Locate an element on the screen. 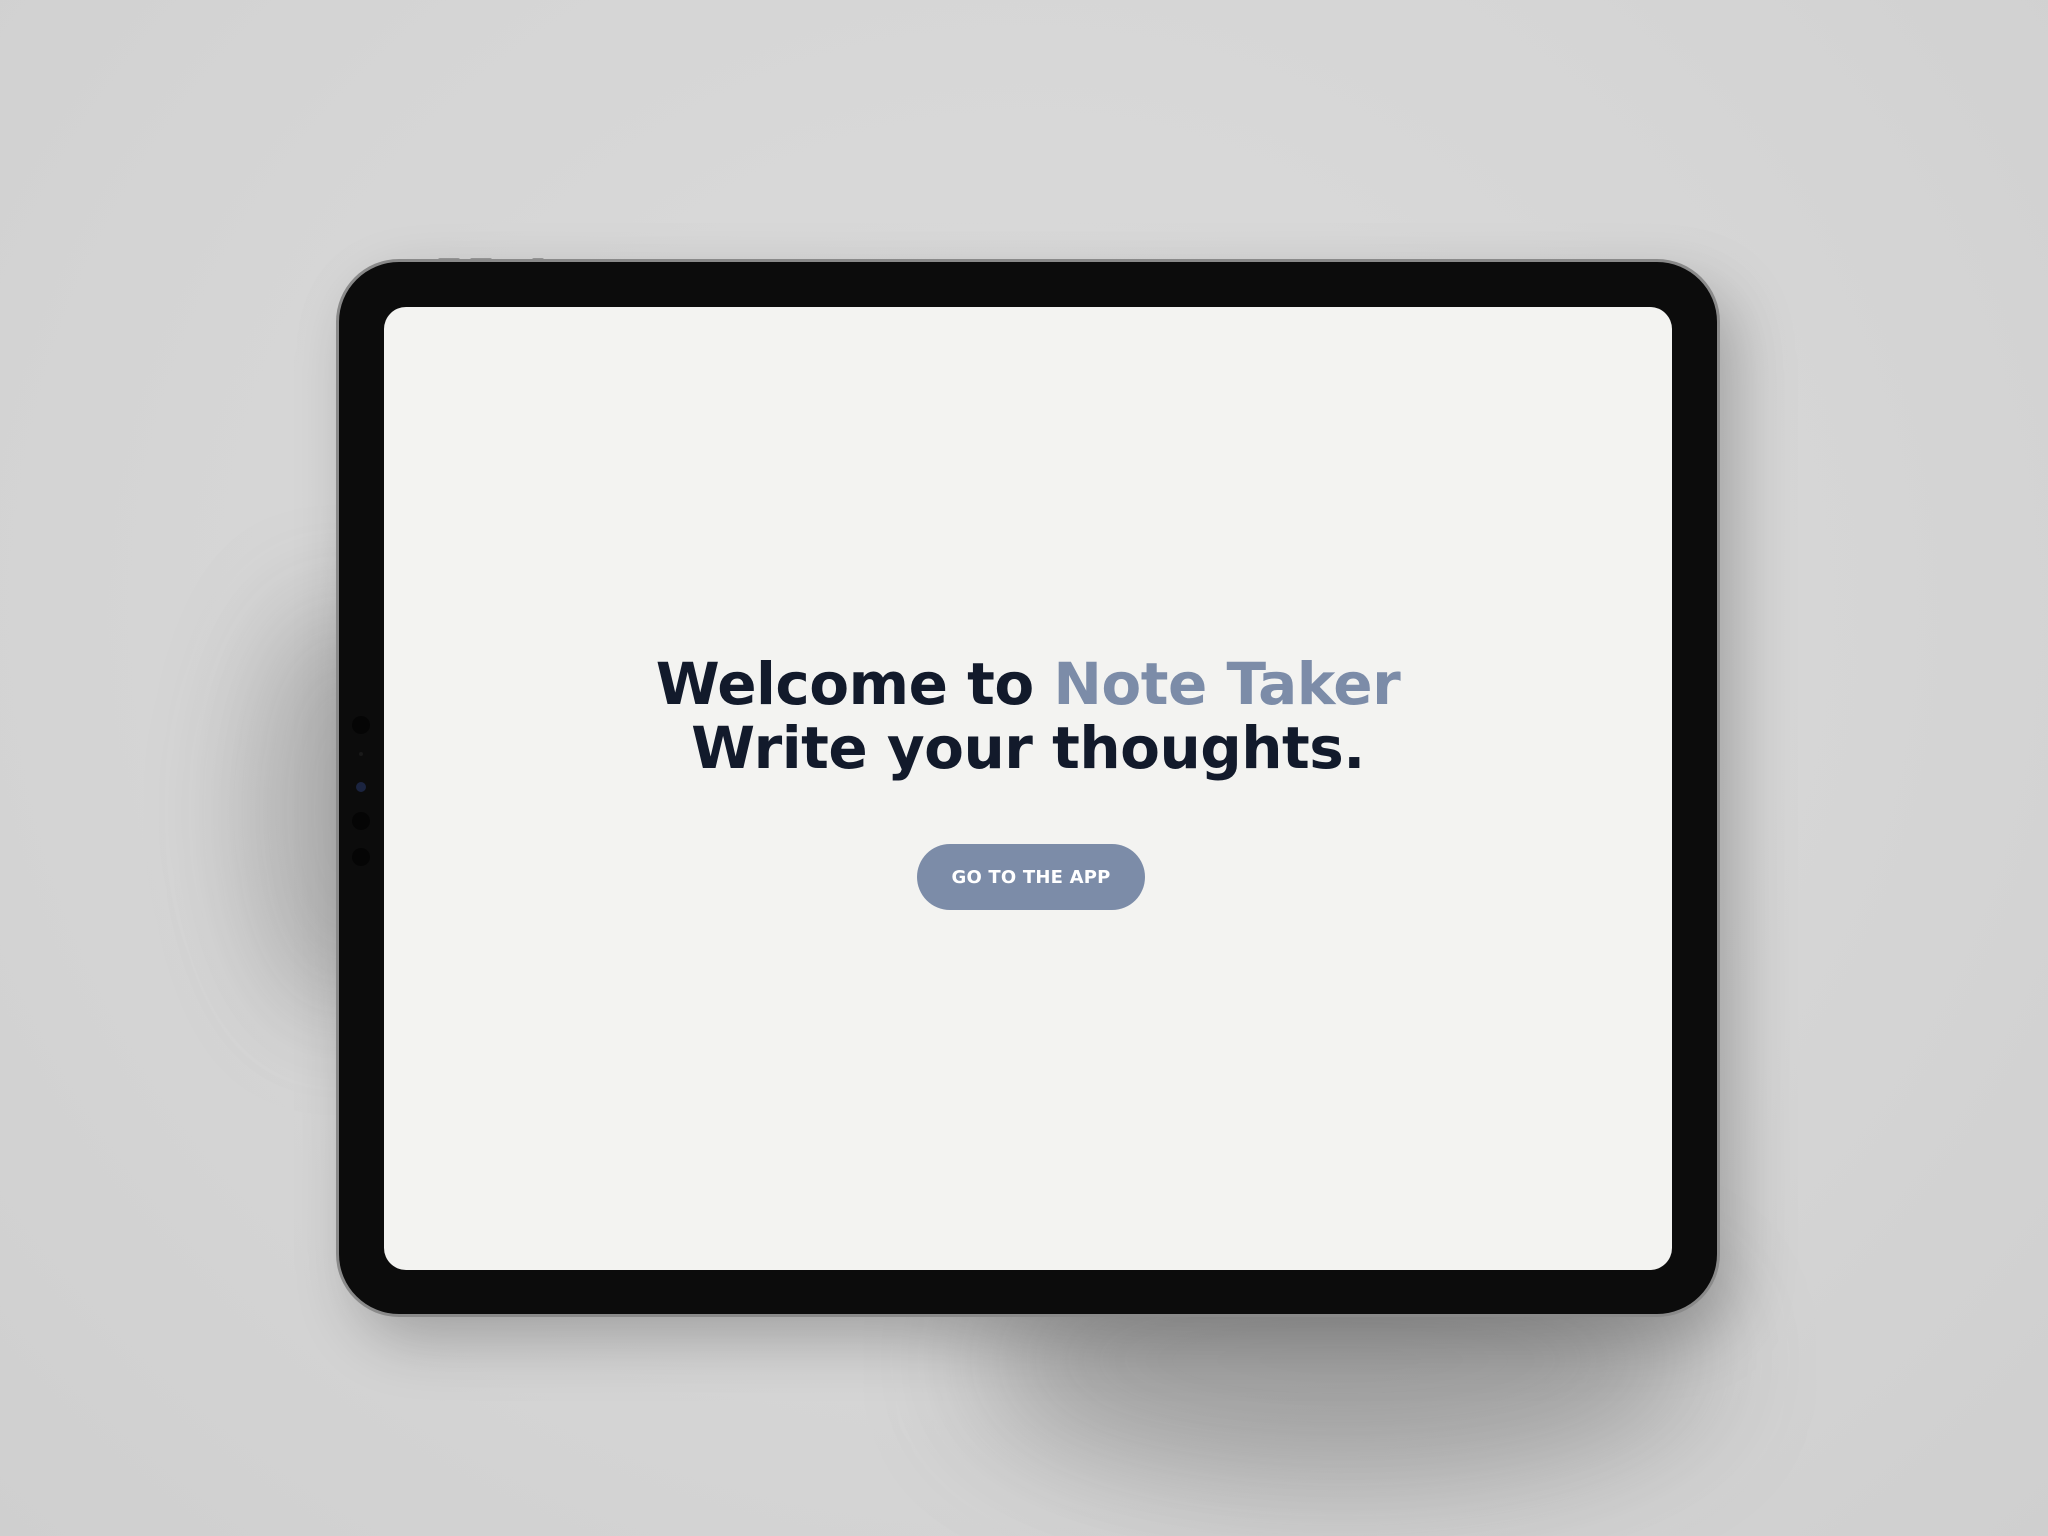 The image size is (2048, 1536). hero-app-name: Note Taker is located at coordinates (1227, 684).